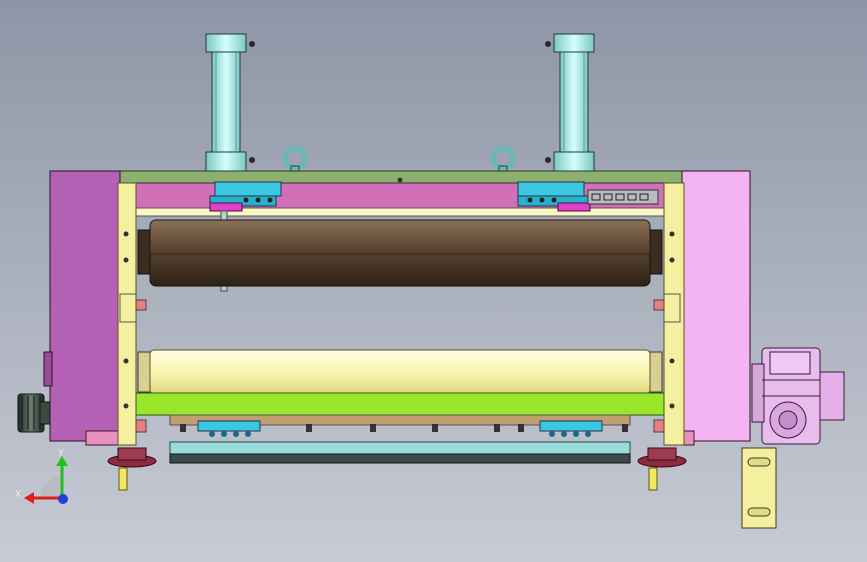  Describe the element at coordinates (18, 494) in the screenshot. I see `triad-x-label: X` at that location.